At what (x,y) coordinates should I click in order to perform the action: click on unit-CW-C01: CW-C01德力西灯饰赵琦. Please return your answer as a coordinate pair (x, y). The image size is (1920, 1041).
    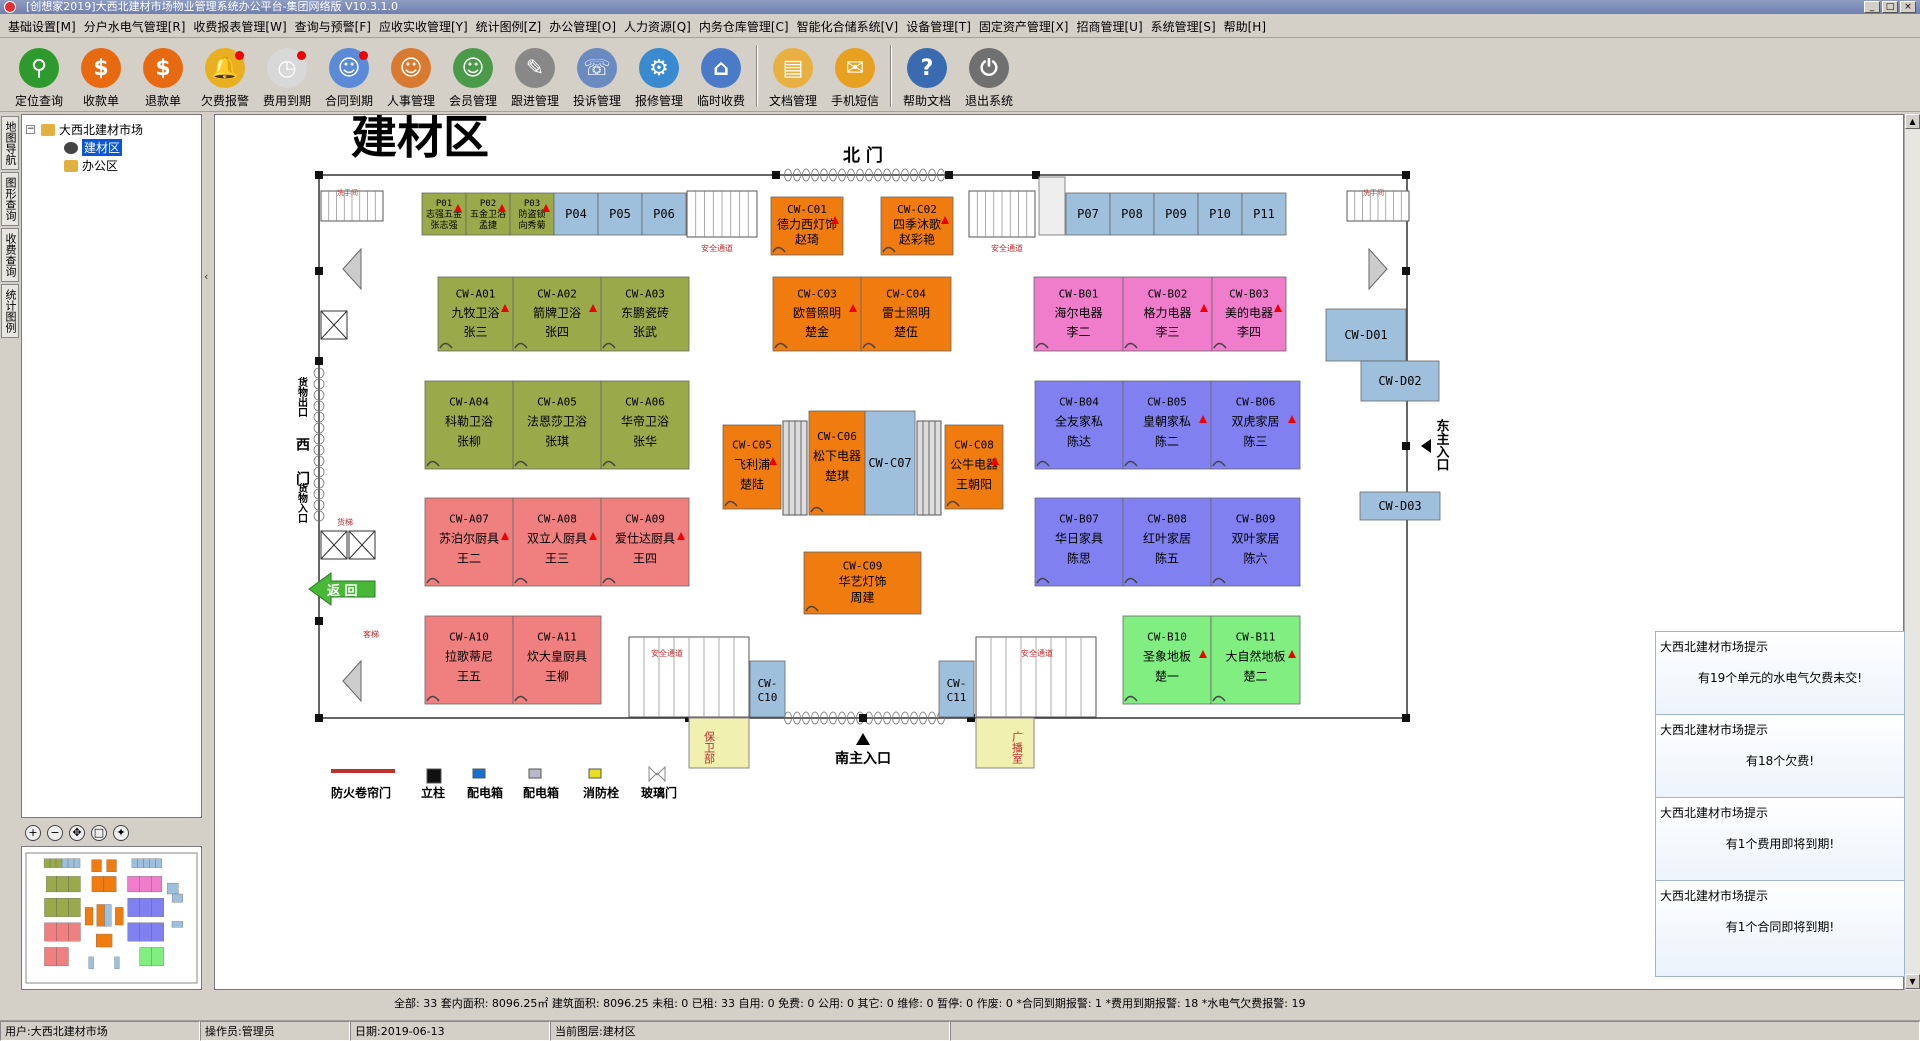
    Looking at the image, I should click on (807, 226).